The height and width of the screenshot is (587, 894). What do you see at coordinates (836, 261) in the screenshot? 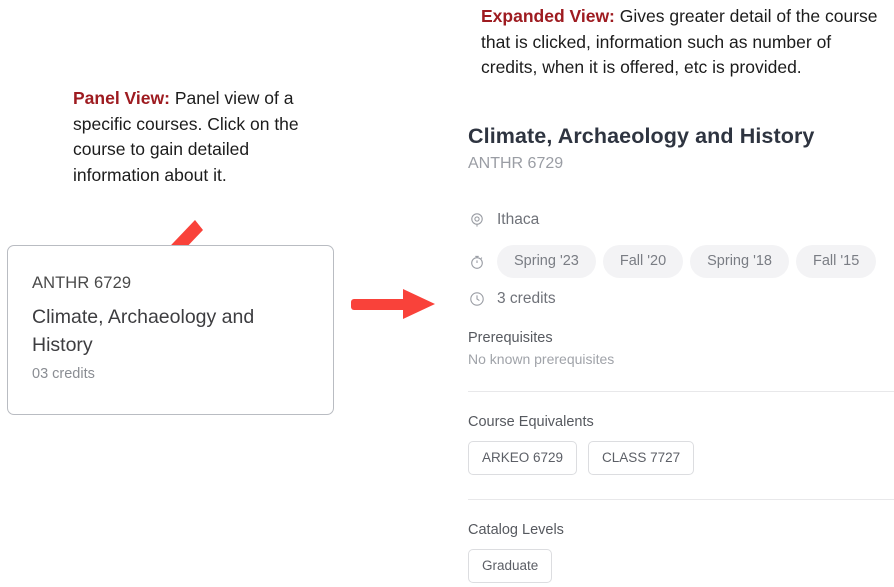
I see `semester-chip: Fall '15` at bounding box center [836, 261].